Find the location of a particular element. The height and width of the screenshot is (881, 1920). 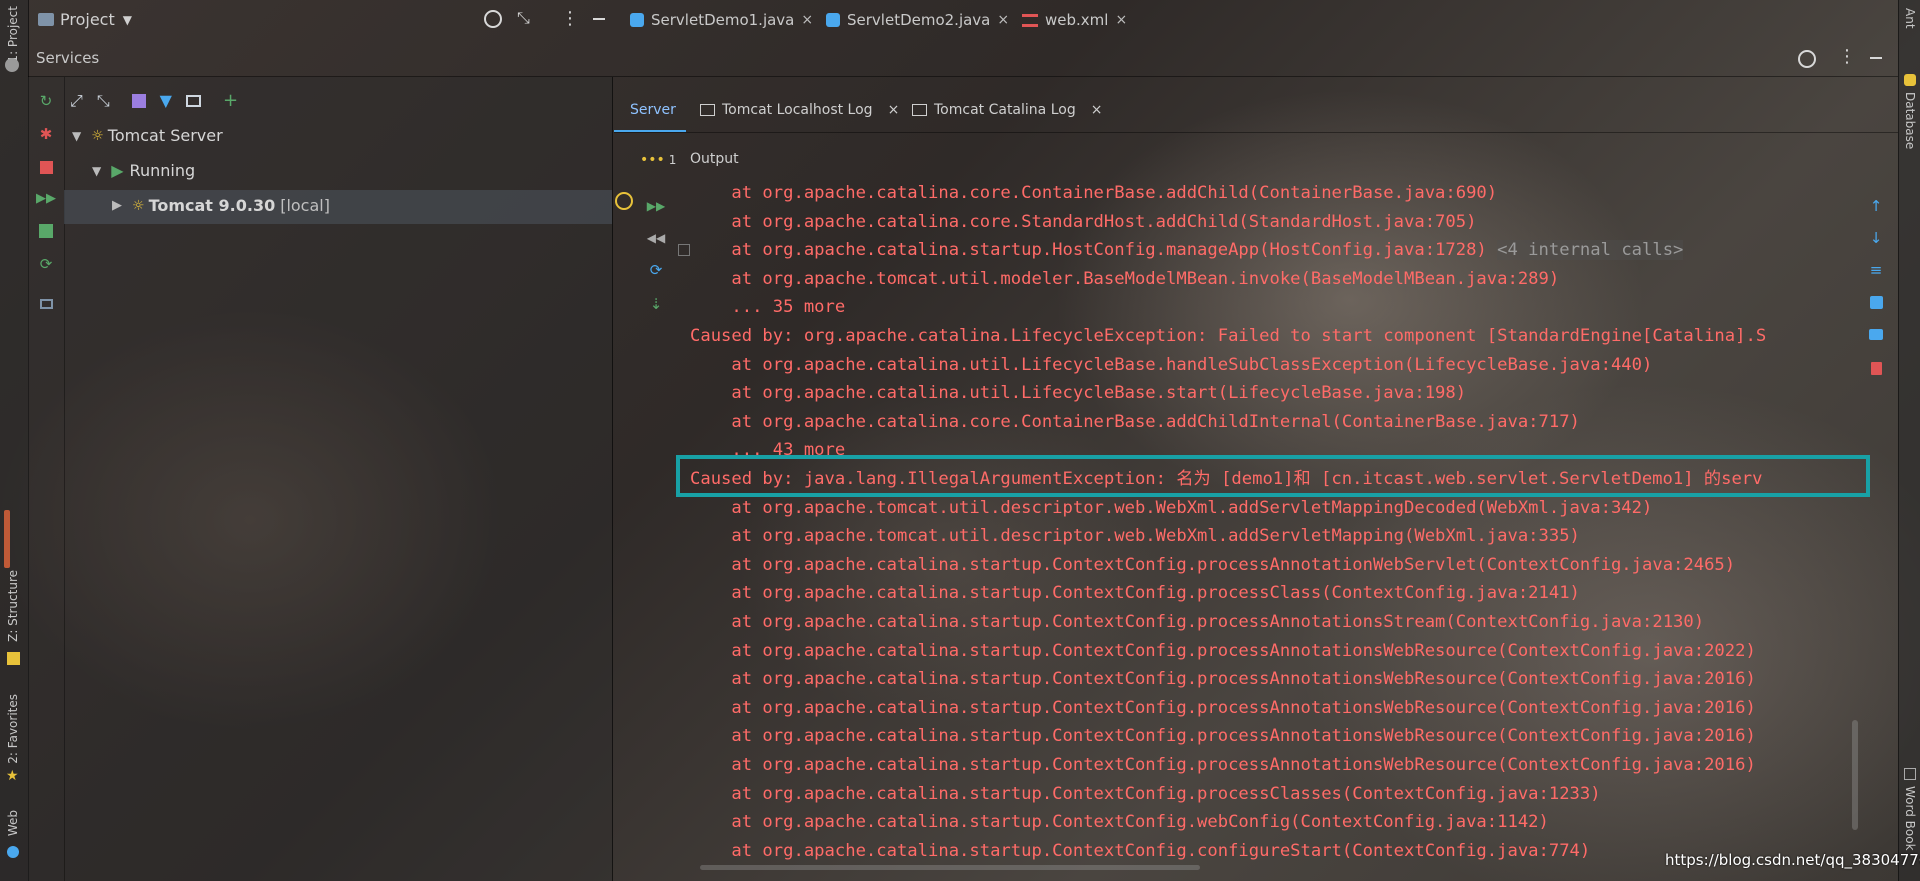

highlight-box is located at coordinates (1273, 476).